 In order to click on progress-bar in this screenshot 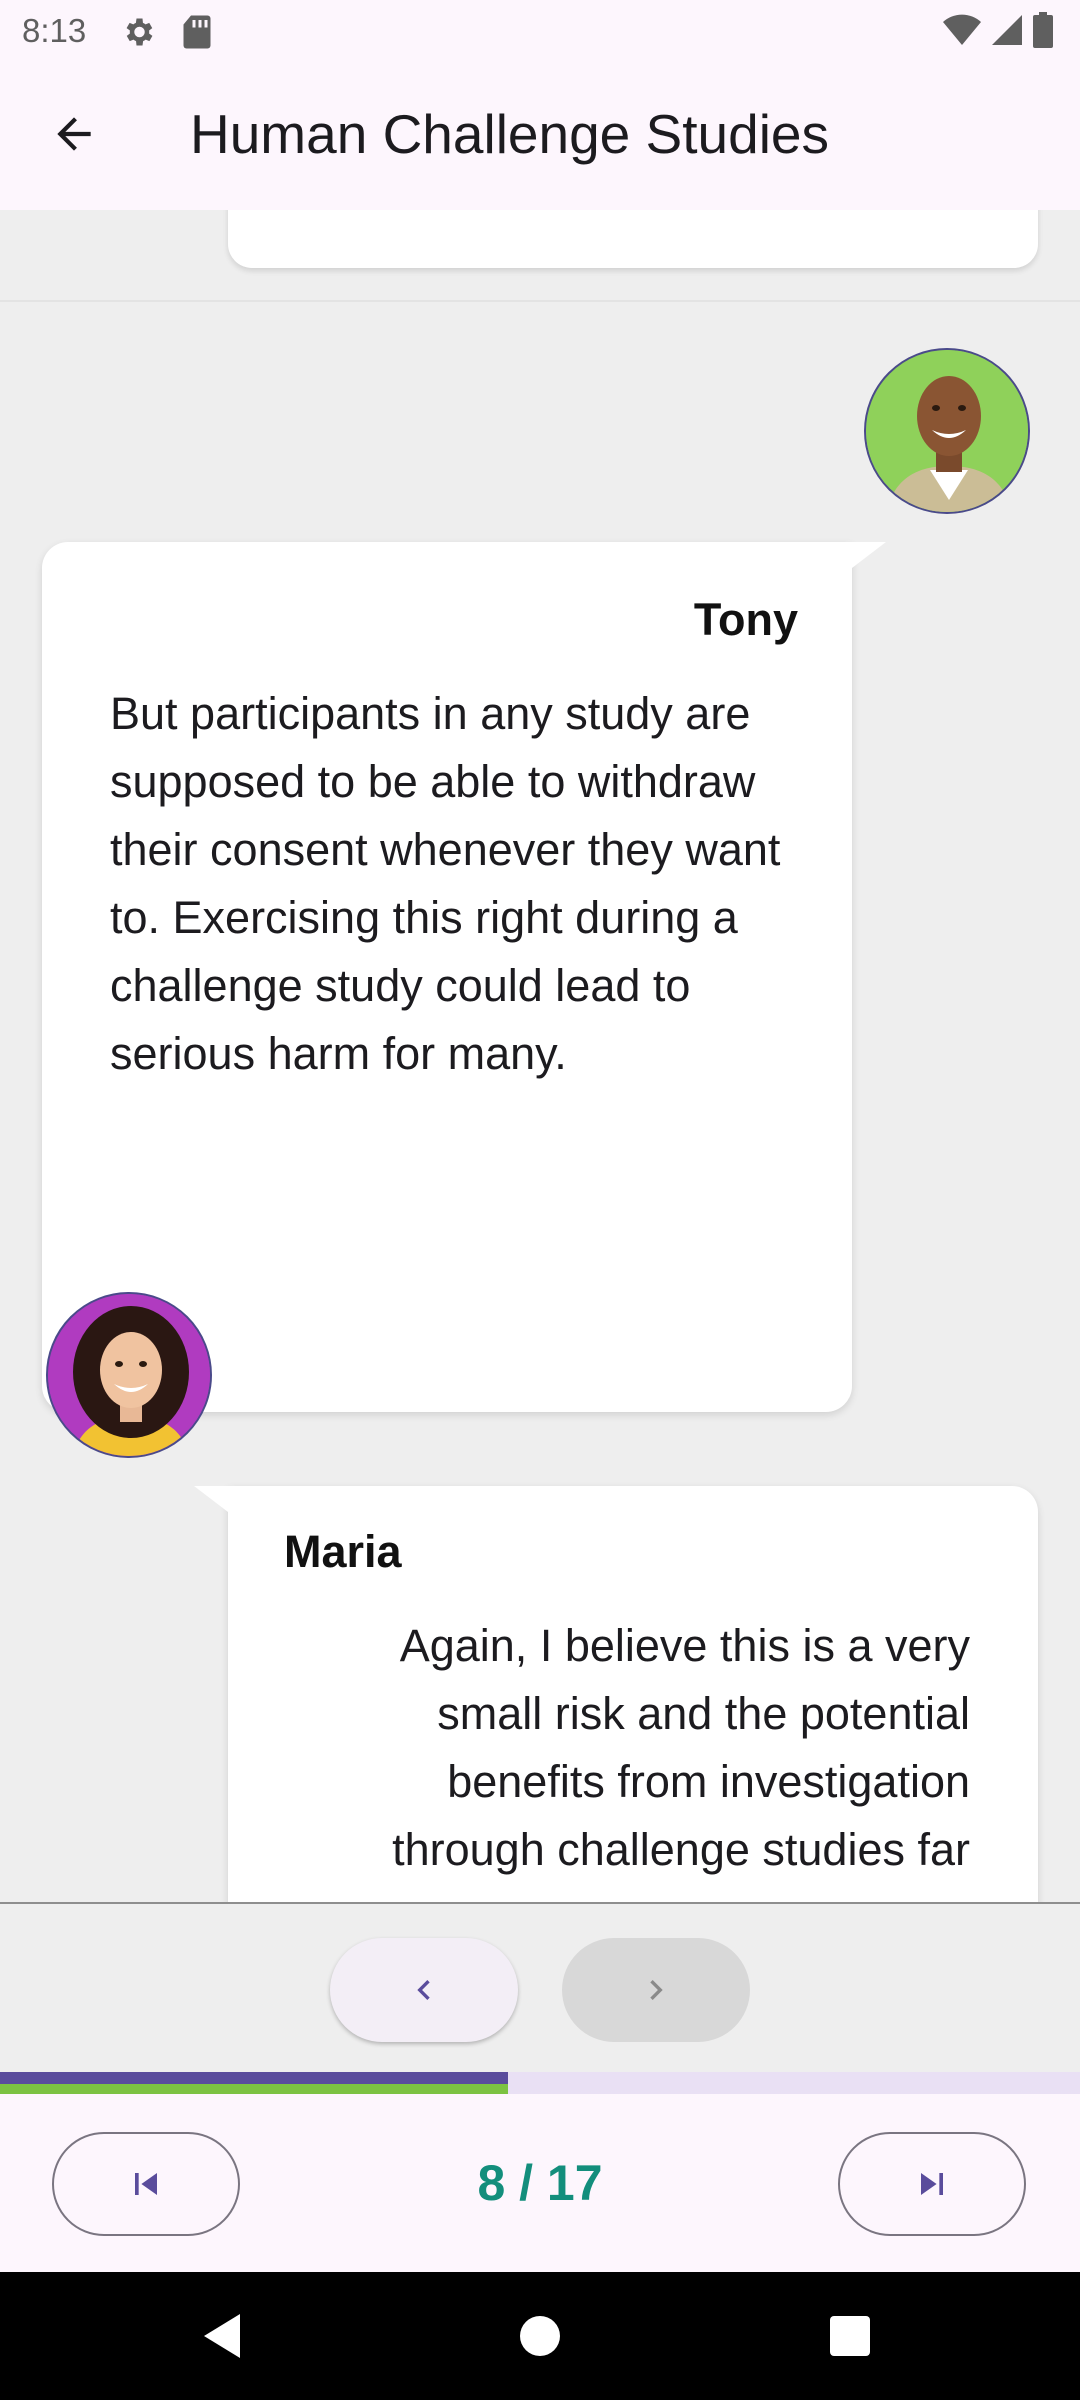, I will do `click(540, 2083)`.